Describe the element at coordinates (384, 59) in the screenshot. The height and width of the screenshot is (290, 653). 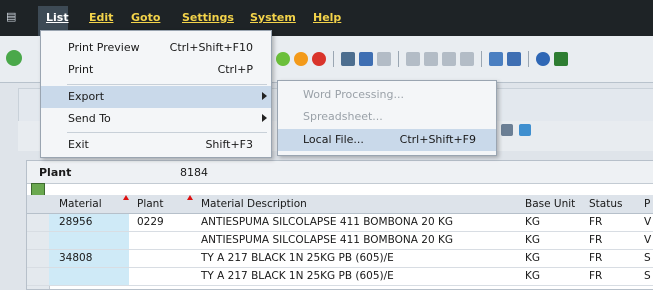
I see `find-next-icon` at that location.